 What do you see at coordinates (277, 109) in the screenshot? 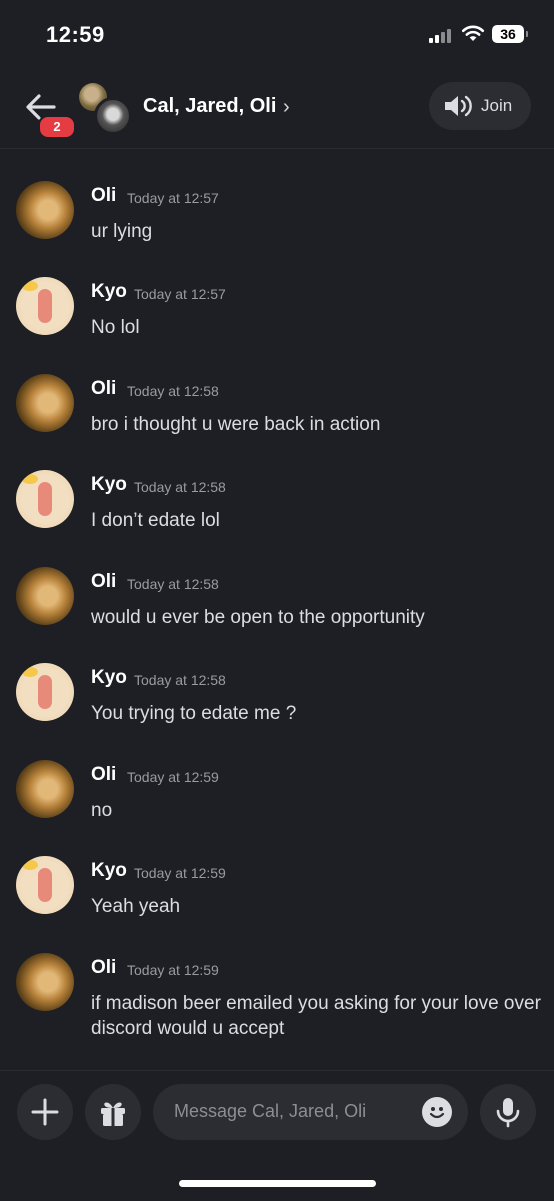
I see `channel-header: 2 Cal, Jared, Oli › Join` at bounding box center [277, 109].